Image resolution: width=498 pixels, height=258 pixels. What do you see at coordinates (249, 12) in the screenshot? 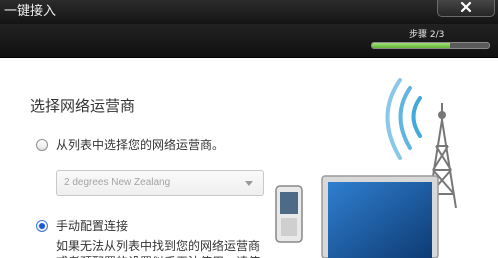
I see `title-bar: 一键接入` at bounding box center [249, 12].